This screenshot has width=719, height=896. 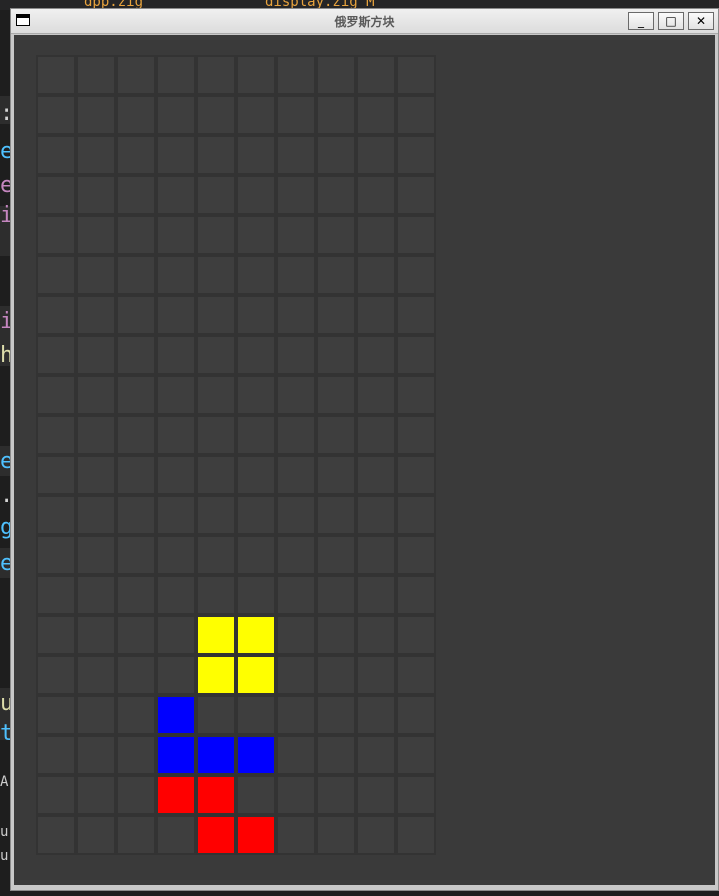 What do you see at coordinates (641, 21) in the screenshot?
I see `minimize-button: _` at bounding box center [641, 21].